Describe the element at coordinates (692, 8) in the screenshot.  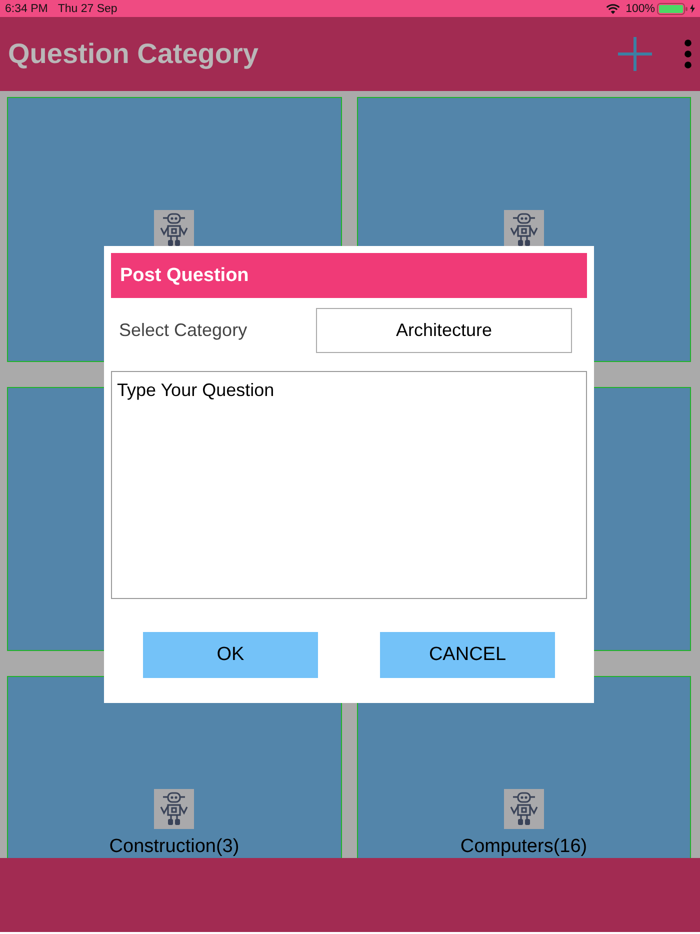
I see `charging-icon` at that location.